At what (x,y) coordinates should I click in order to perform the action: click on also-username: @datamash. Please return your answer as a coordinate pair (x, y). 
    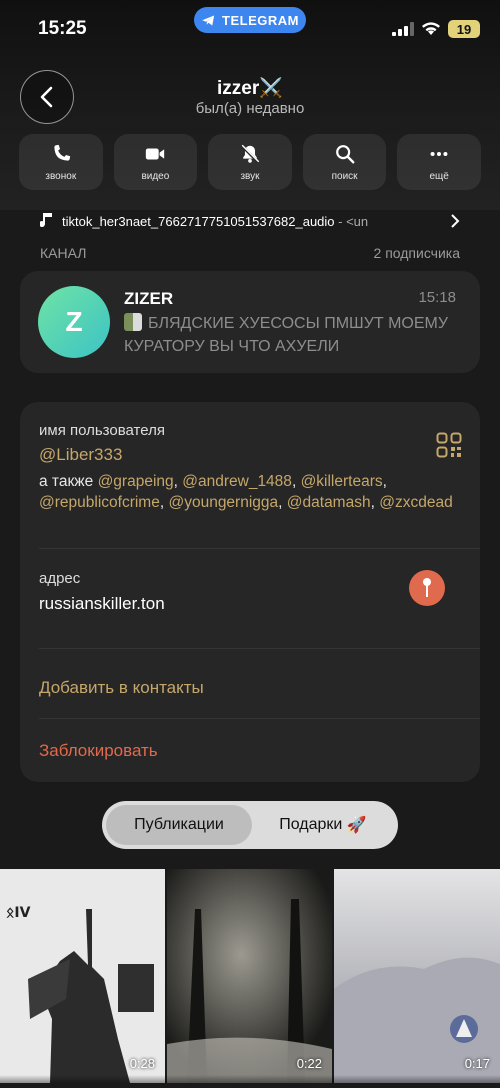
    Looking at the image, I should click on (329, 502).